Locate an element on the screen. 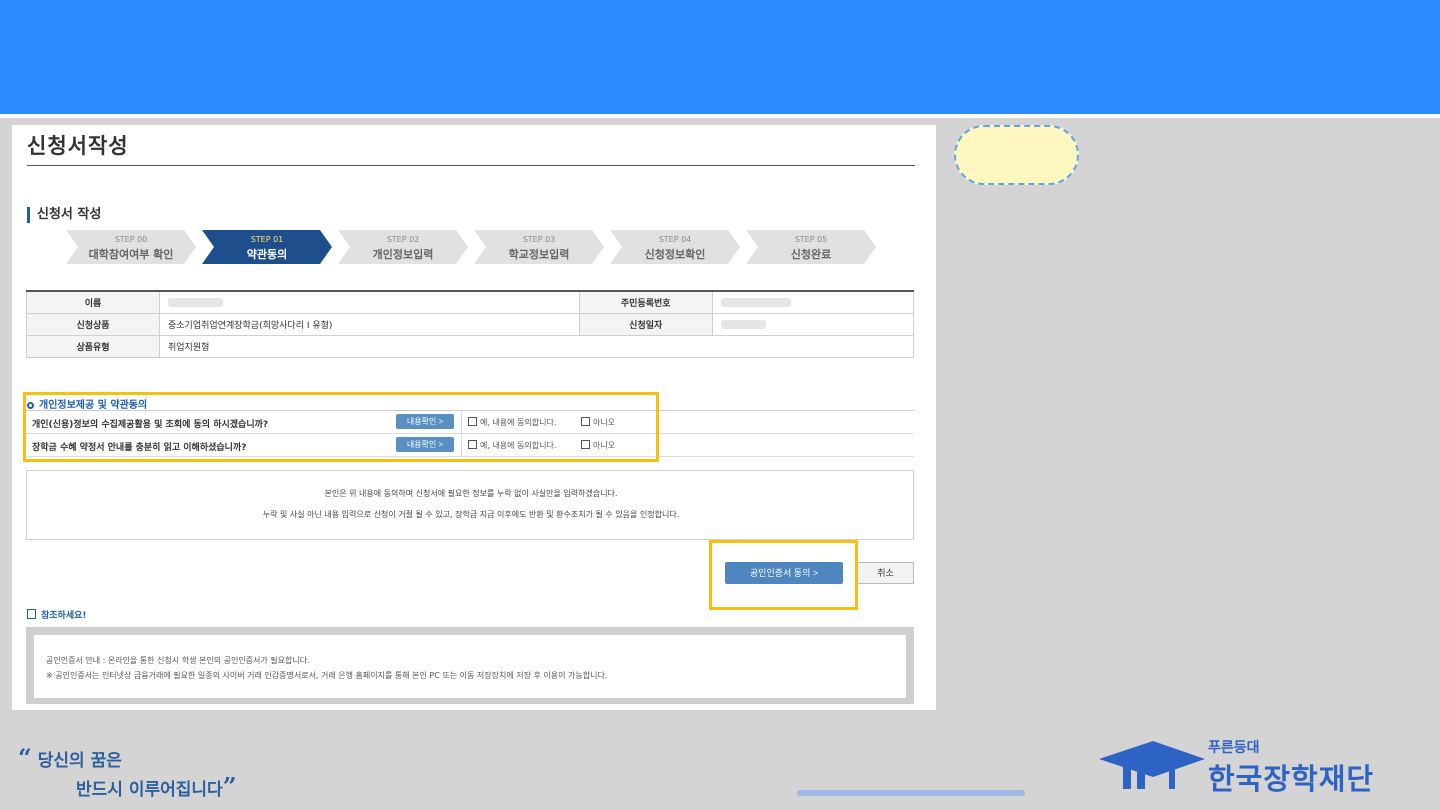 The width and height of the screenshot is (1440, 810). button-highlight-box is located at coordinates (783, 575).